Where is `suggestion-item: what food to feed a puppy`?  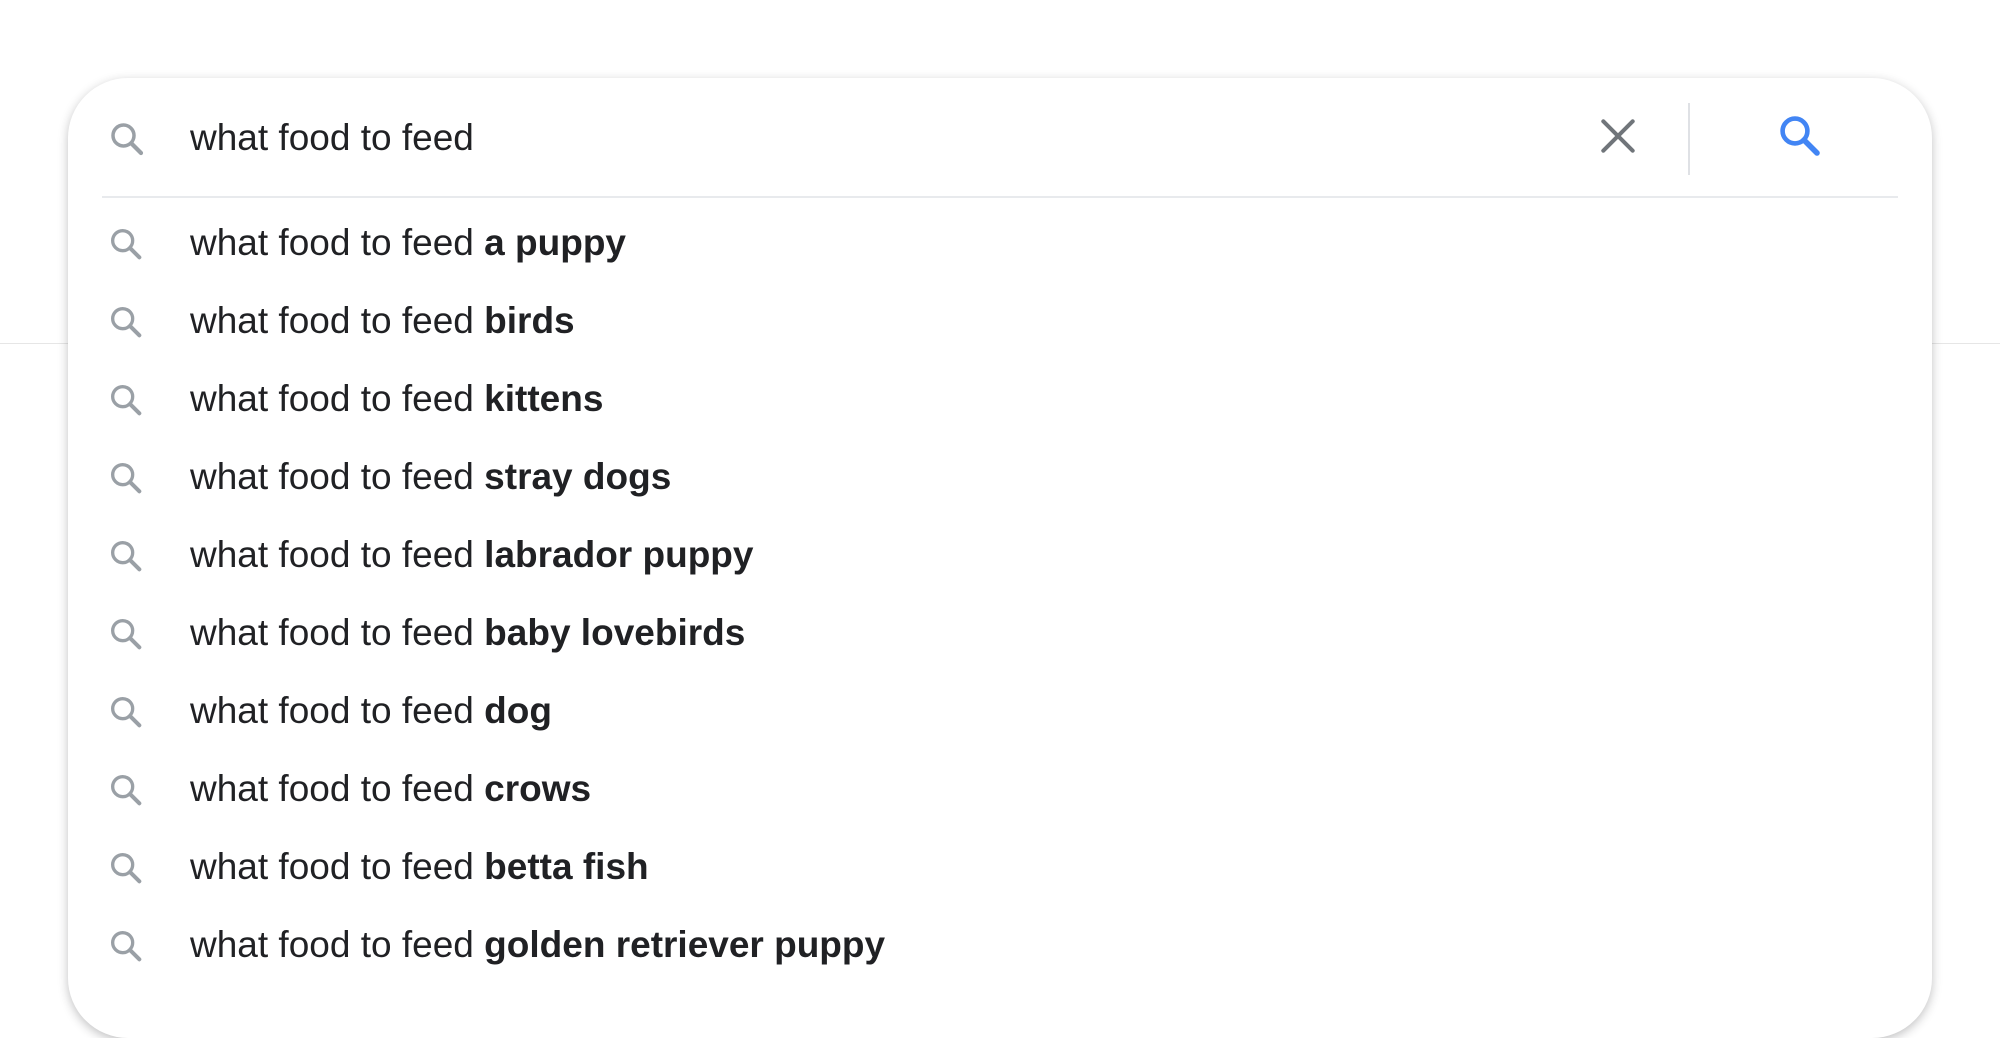
suggestion-item: what food to feed a puppy is located at coordinates (1000, 244).